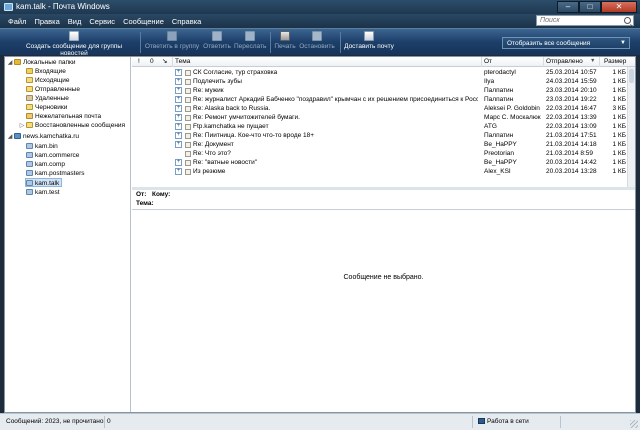 This screenshot has height=430, width=640. What do you see at coordinates (172, 42) in the screenshot?
I see `reply-group-button: Ответить в группу` at bounding box center [172, 42].